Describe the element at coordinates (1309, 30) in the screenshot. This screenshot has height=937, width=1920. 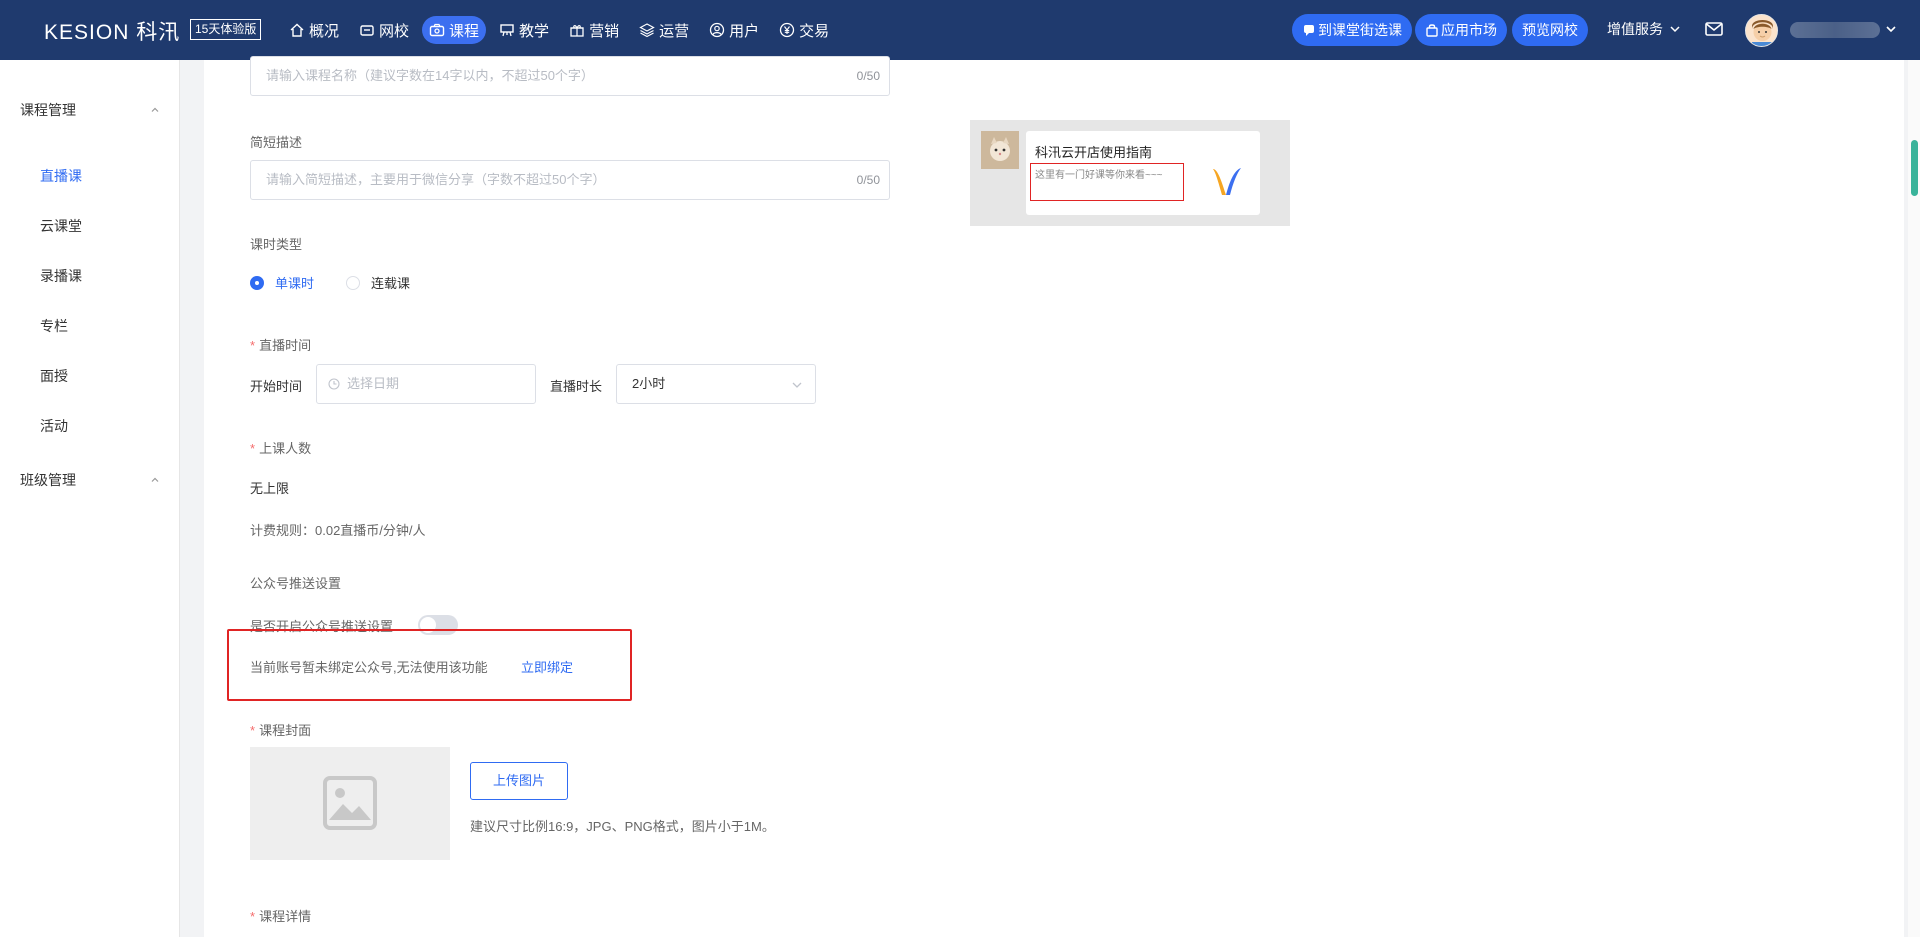
I see `chat-icon` at that location.